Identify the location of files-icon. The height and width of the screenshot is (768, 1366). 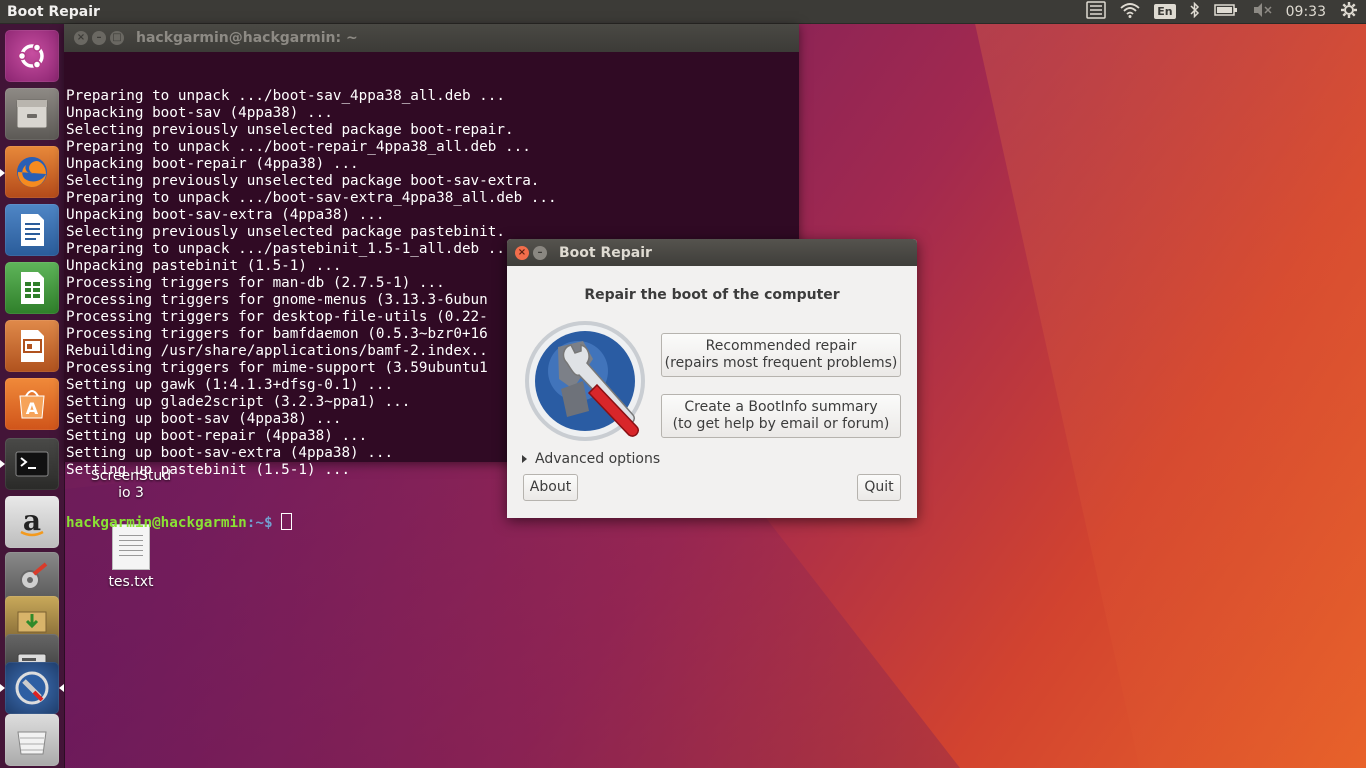
(32, 114).